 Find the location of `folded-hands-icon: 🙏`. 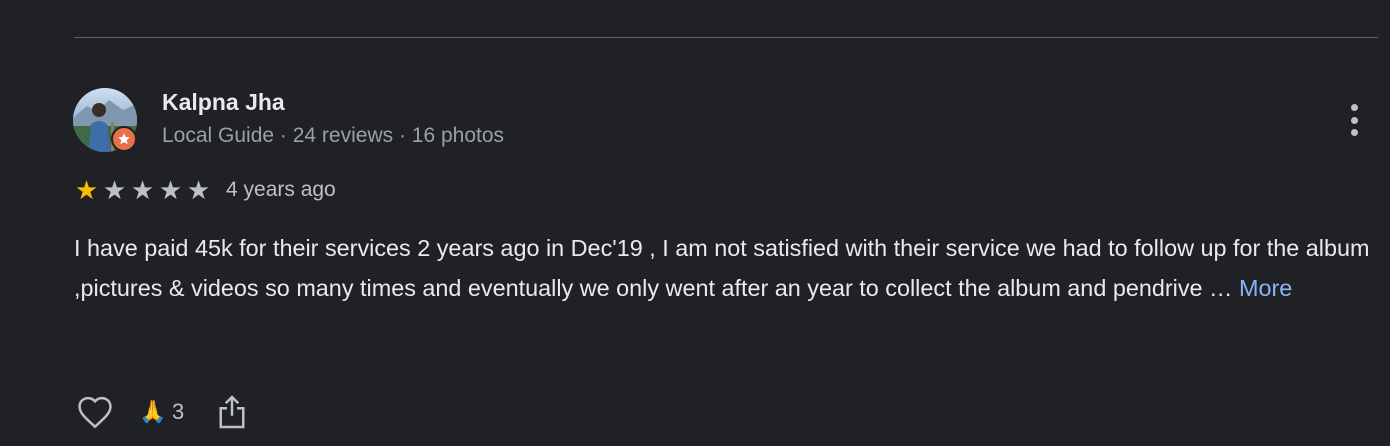

folded-hands-icon: 🙏 is located at coordinates (153, 411).